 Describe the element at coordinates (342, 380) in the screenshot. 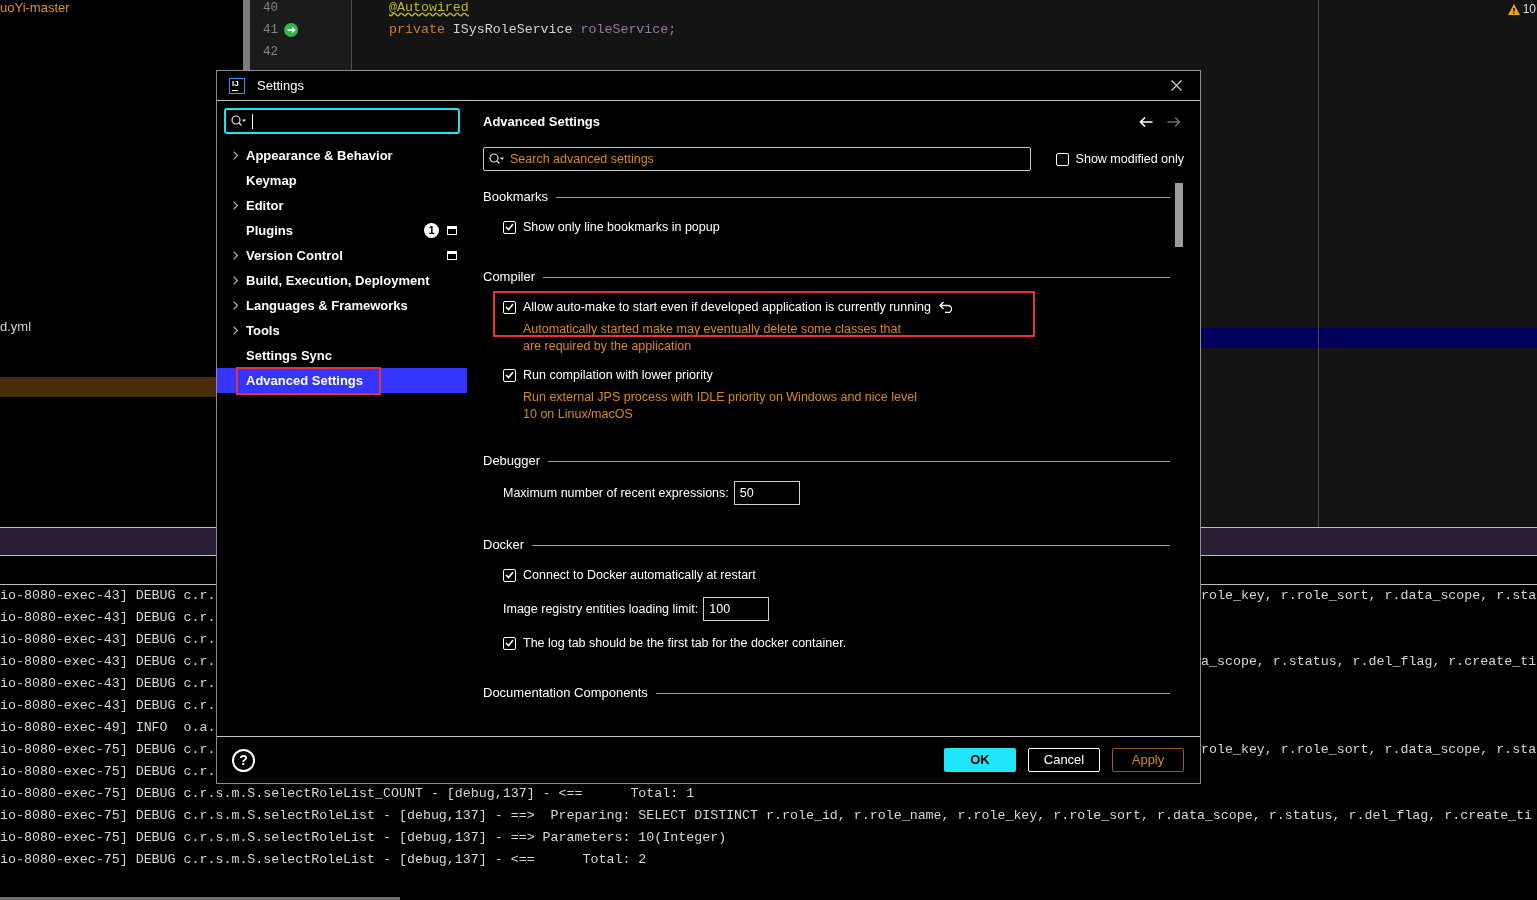

I see `sidebar-item: Advanced Settings` at that location.